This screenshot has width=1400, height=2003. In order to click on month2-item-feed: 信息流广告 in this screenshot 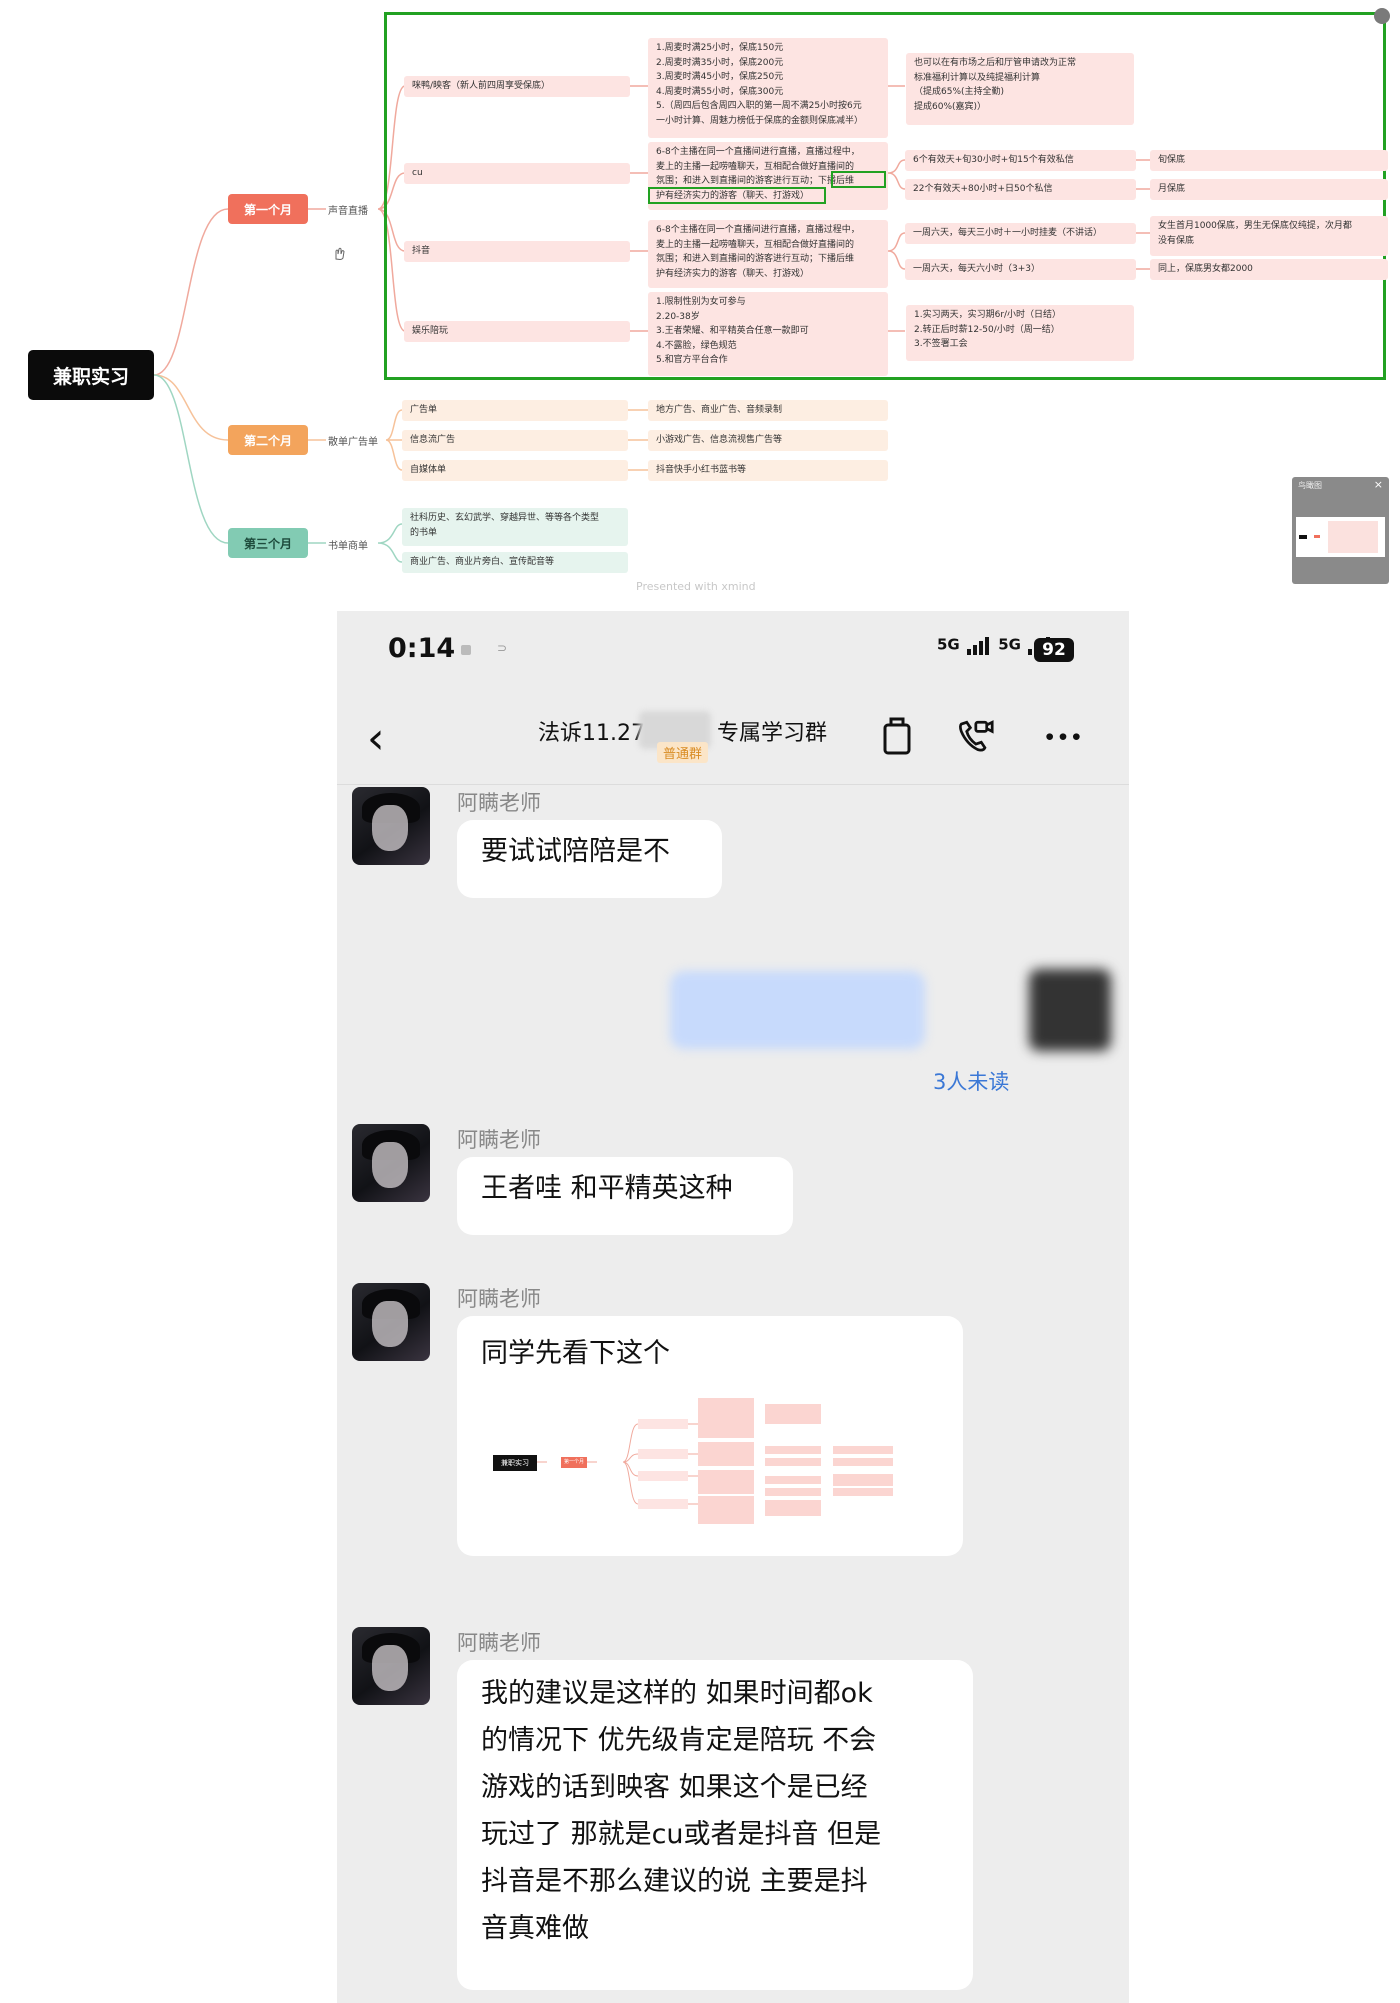, I will do `click(515, 440)`.